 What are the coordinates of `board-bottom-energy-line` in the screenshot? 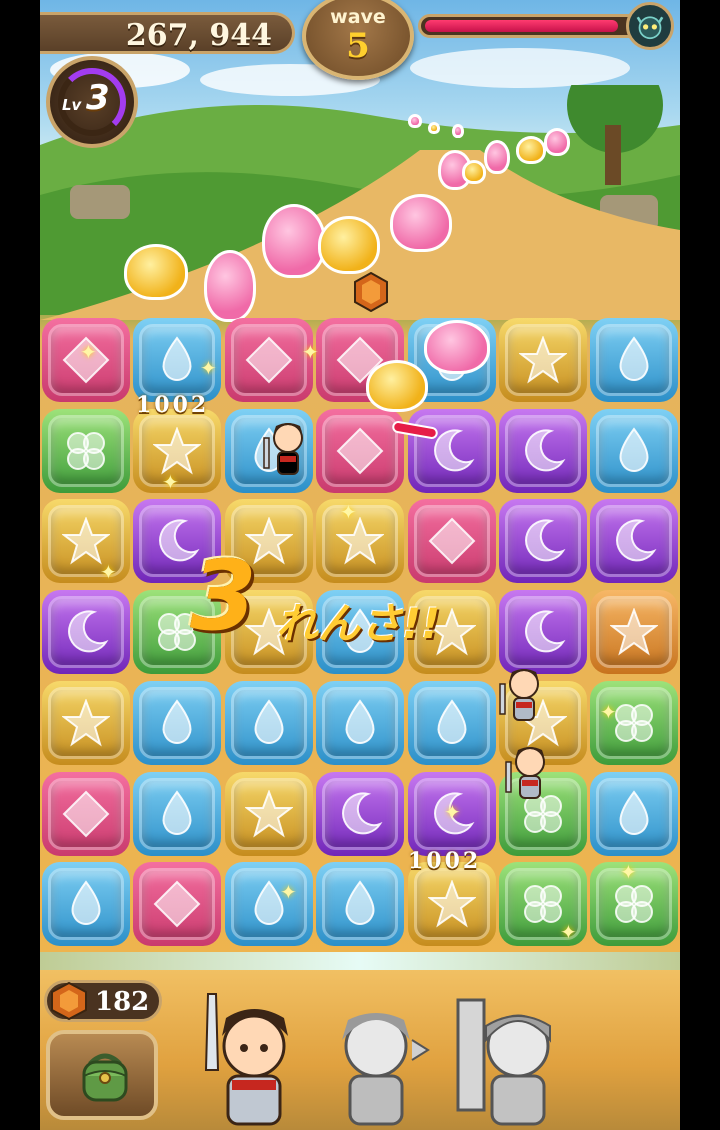 It's located at (360, 962).